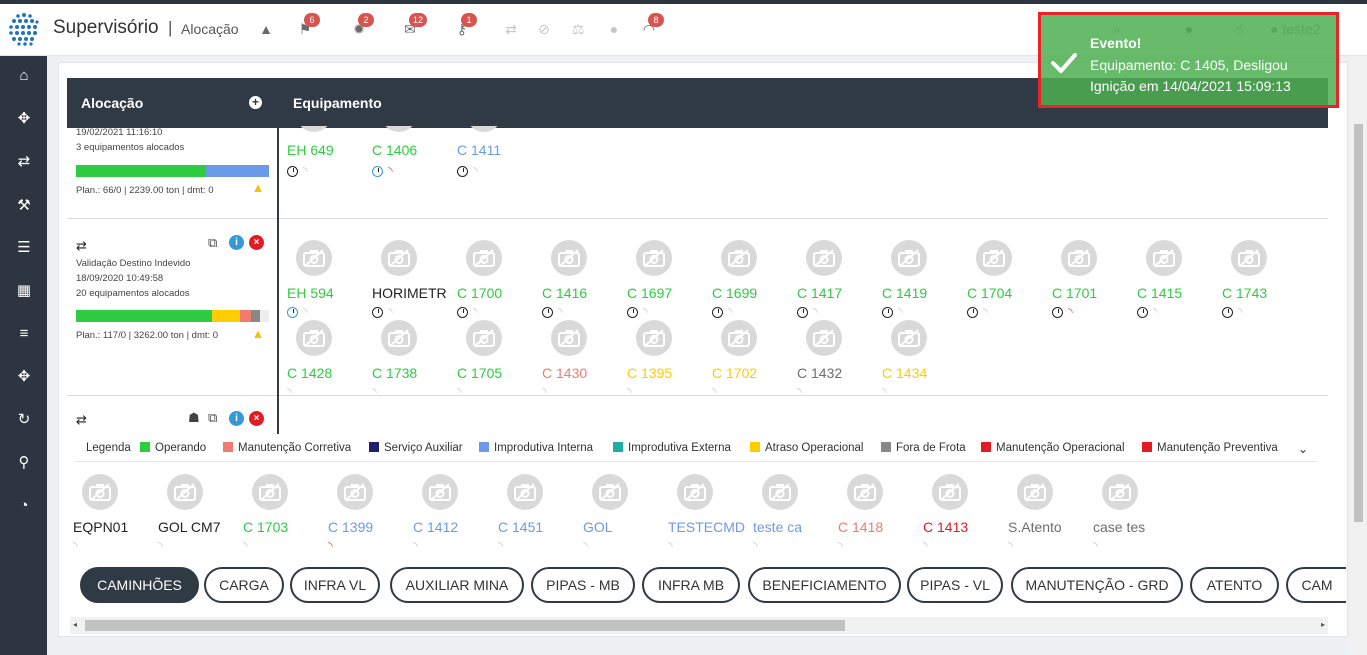 This screenshot has width=1367, height=655. What do you see at coordinates (664, 280) in the screenshot?
I see `equipment-tile: C 1697 ◝` at bounding box center [664, 280].